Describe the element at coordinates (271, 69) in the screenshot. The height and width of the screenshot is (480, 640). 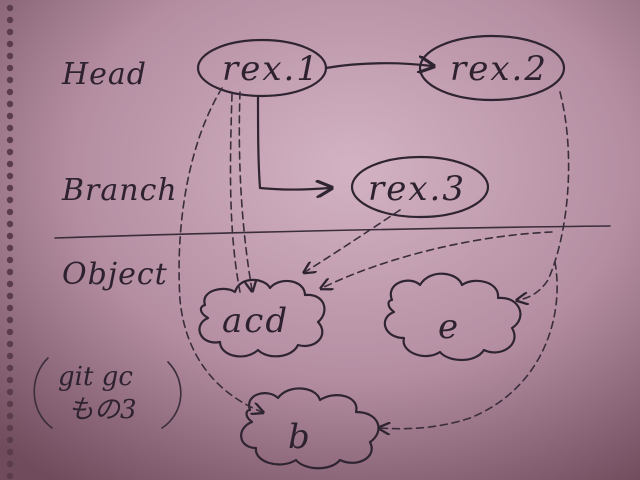
I see `node-rev1-label: rex.1` at that location.